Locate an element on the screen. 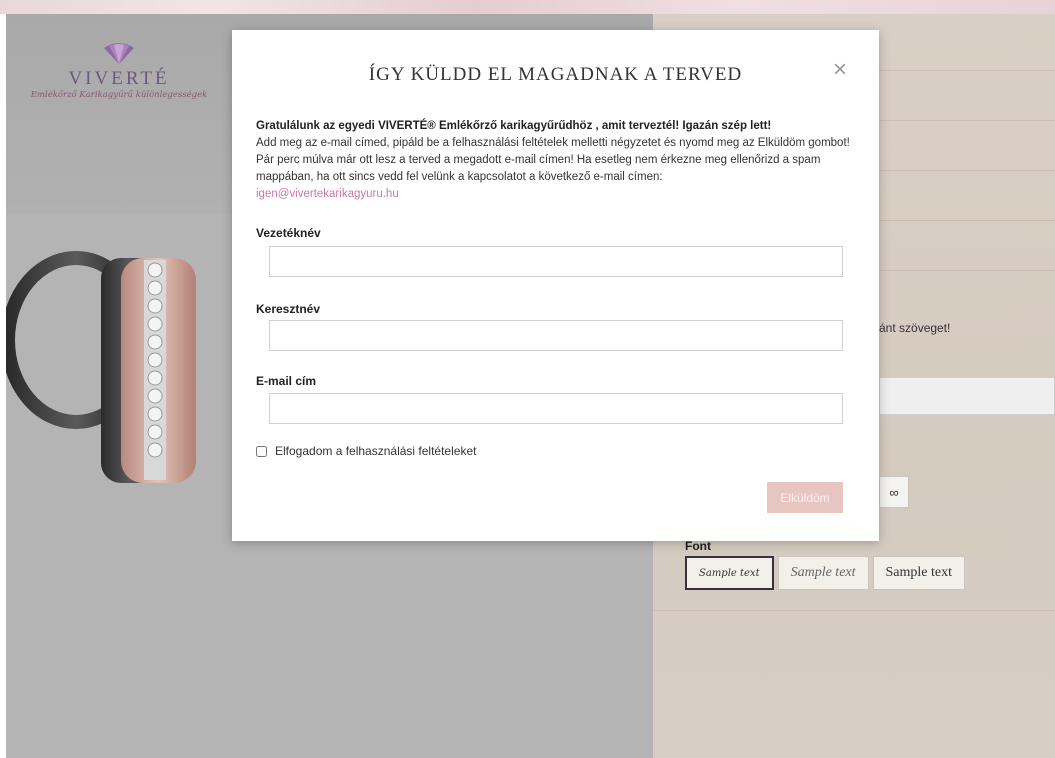 The image size is (1055, 758). ring-preview-image is located at coordinates (116, 365).